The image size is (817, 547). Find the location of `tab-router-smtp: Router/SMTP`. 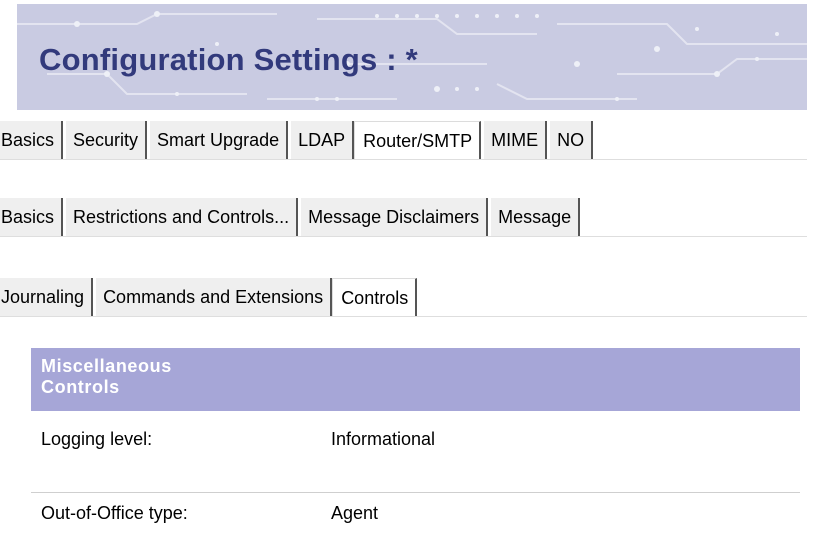

tab-router-smtp: Router/SMTP is located at coordinates (418, 140).